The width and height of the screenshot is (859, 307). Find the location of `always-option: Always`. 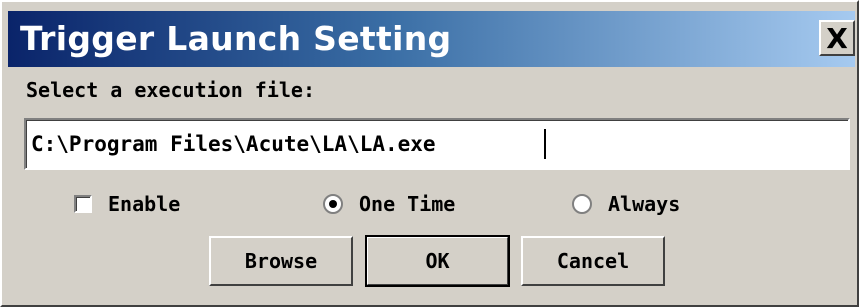

always-option: Always is located at coordinates (626, 204).